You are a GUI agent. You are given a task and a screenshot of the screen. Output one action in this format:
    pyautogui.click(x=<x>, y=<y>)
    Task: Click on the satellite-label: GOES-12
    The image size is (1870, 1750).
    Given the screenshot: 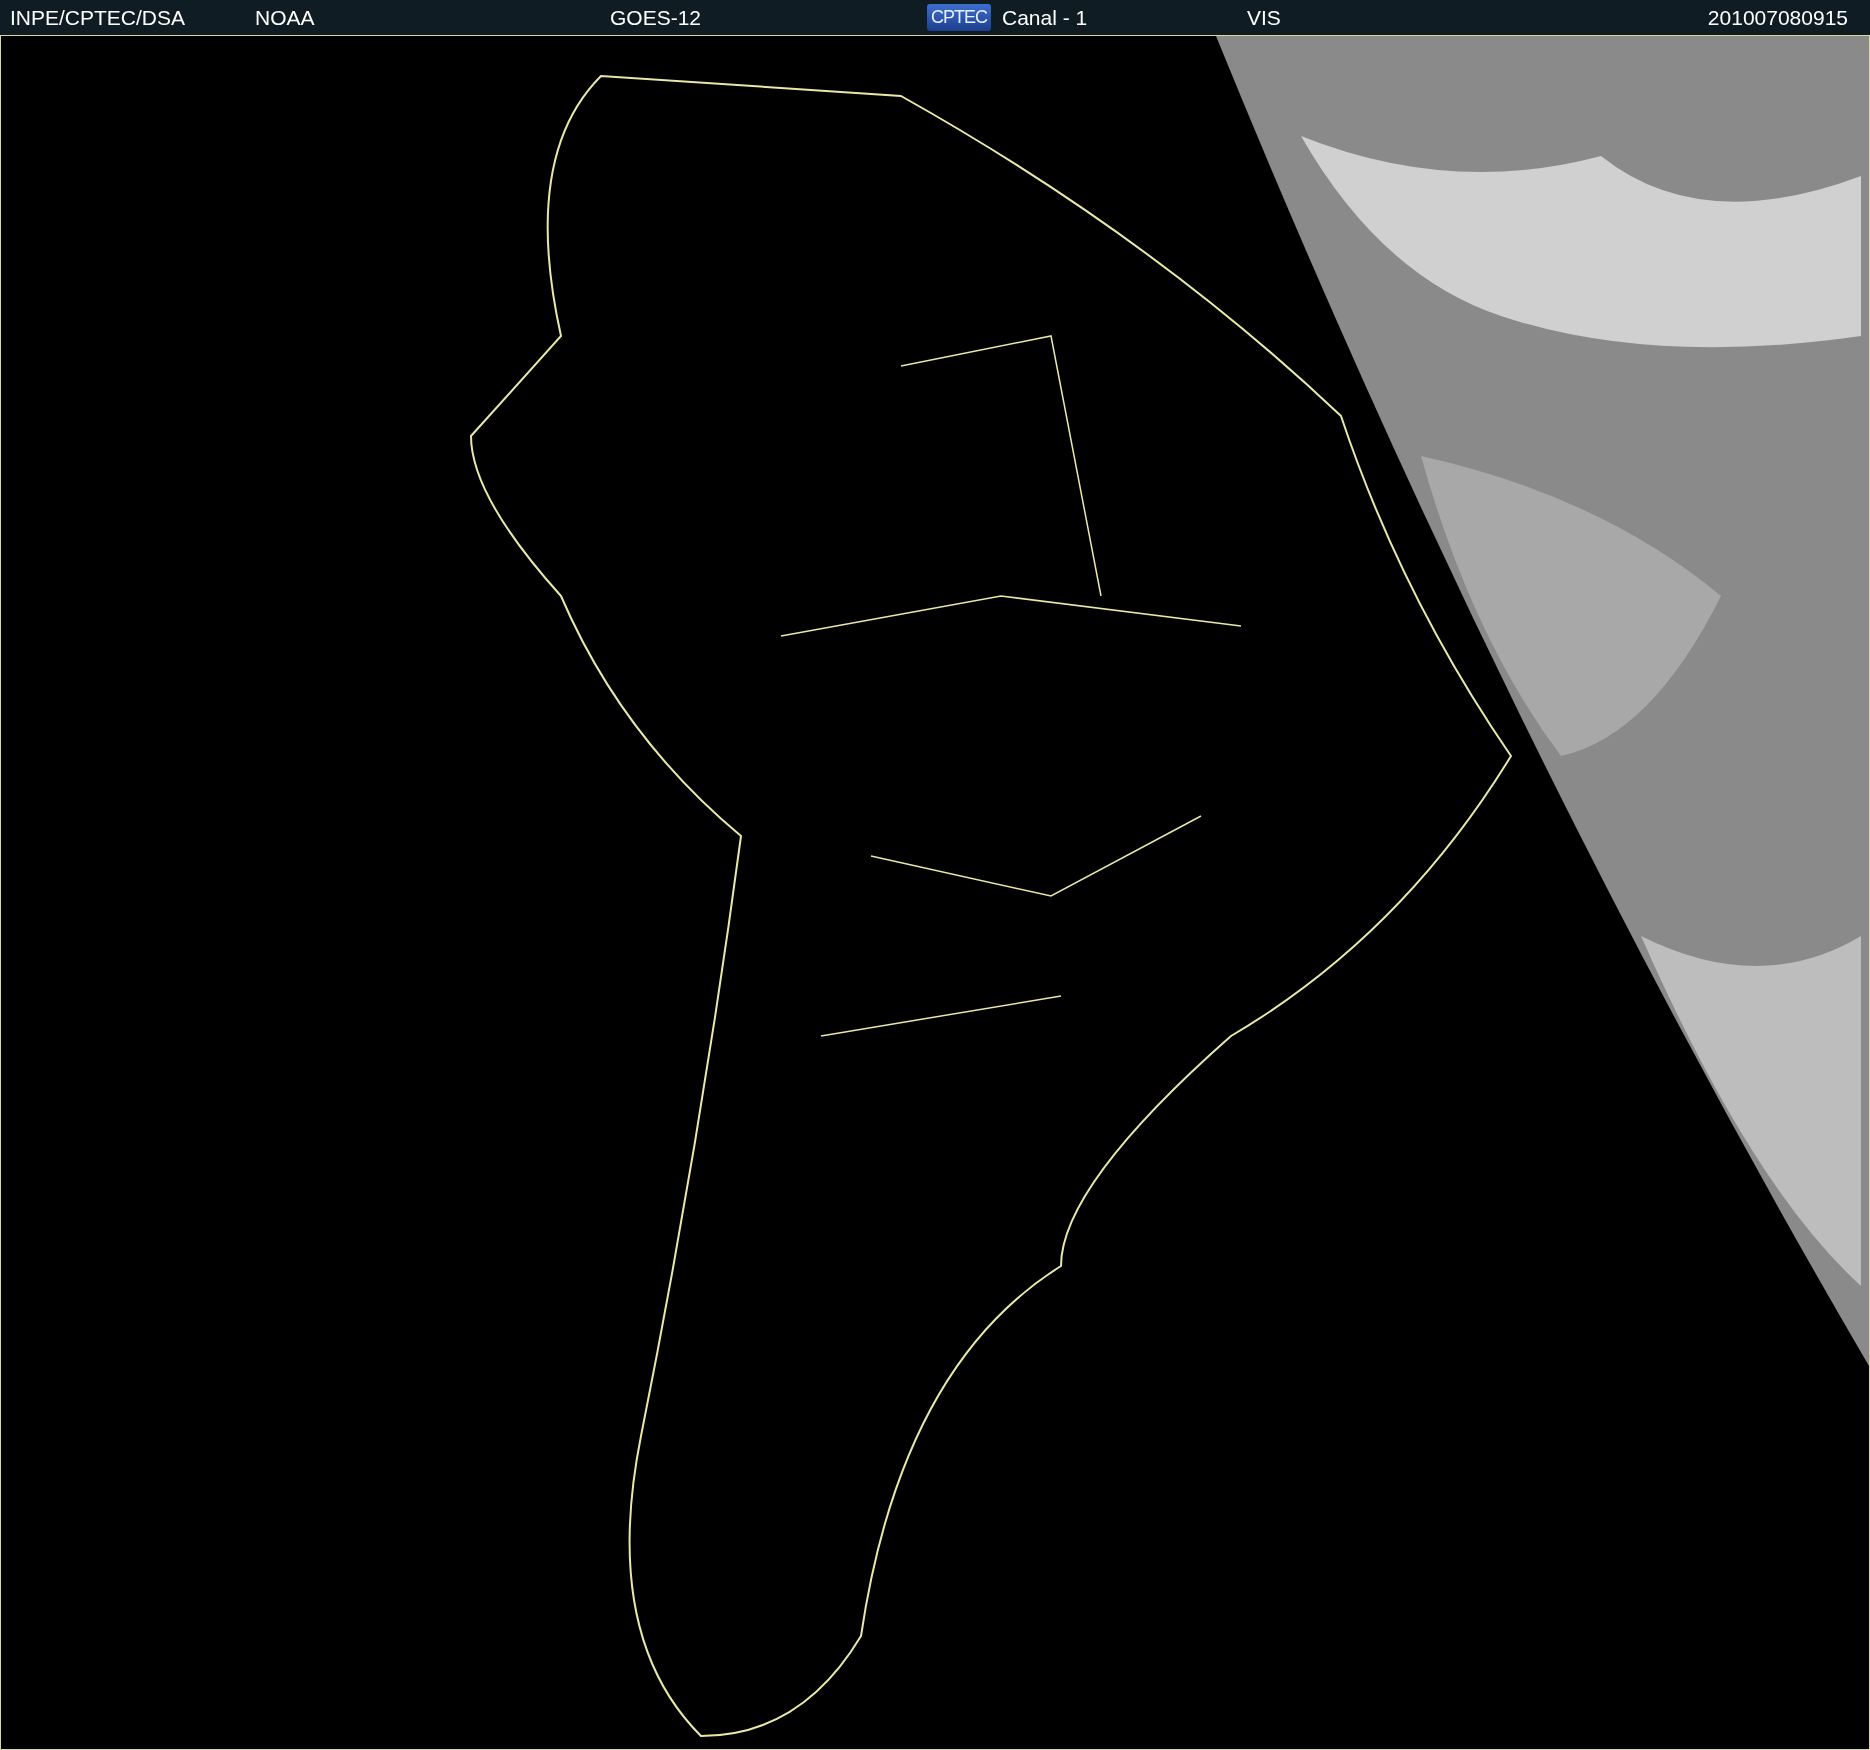 What is the action you would take?
    pyautogui.click(x=656, y=17)
    